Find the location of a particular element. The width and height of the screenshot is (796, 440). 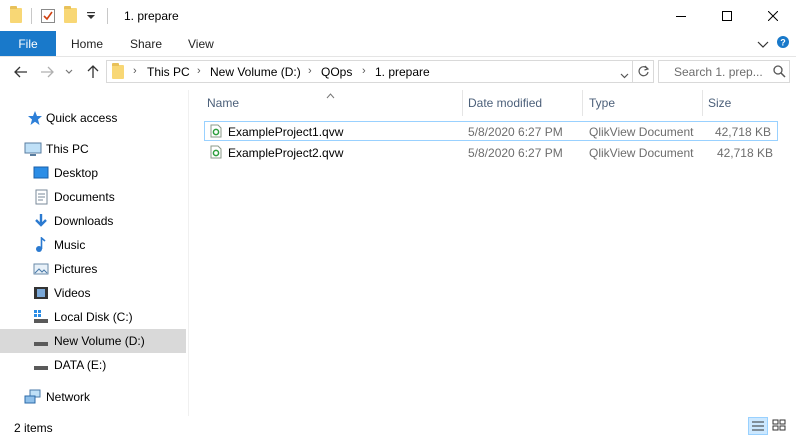

nav-label: Pictures is located at coordinates (76, 269).